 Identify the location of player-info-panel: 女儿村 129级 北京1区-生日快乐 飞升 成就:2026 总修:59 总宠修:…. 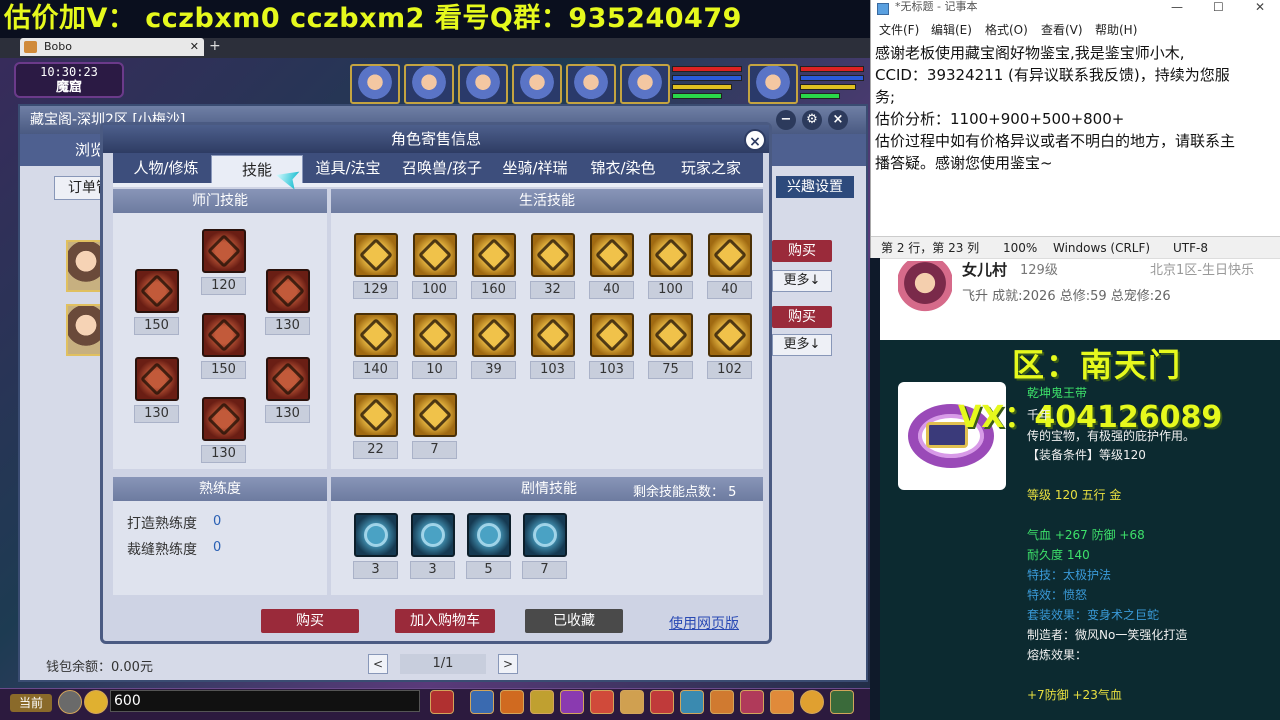
(1080, 299).